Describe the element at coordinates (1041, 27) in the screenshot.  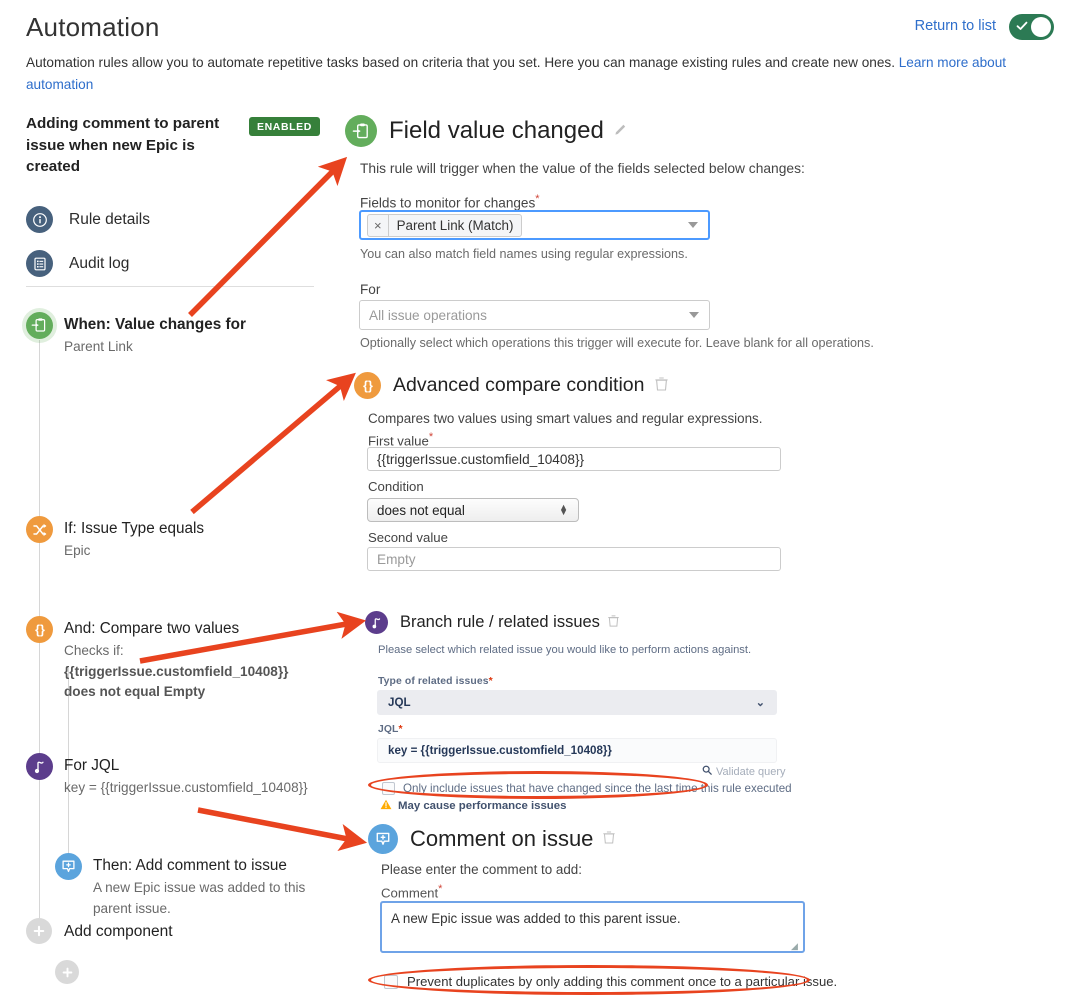
I see `toggle-knob` at that location.